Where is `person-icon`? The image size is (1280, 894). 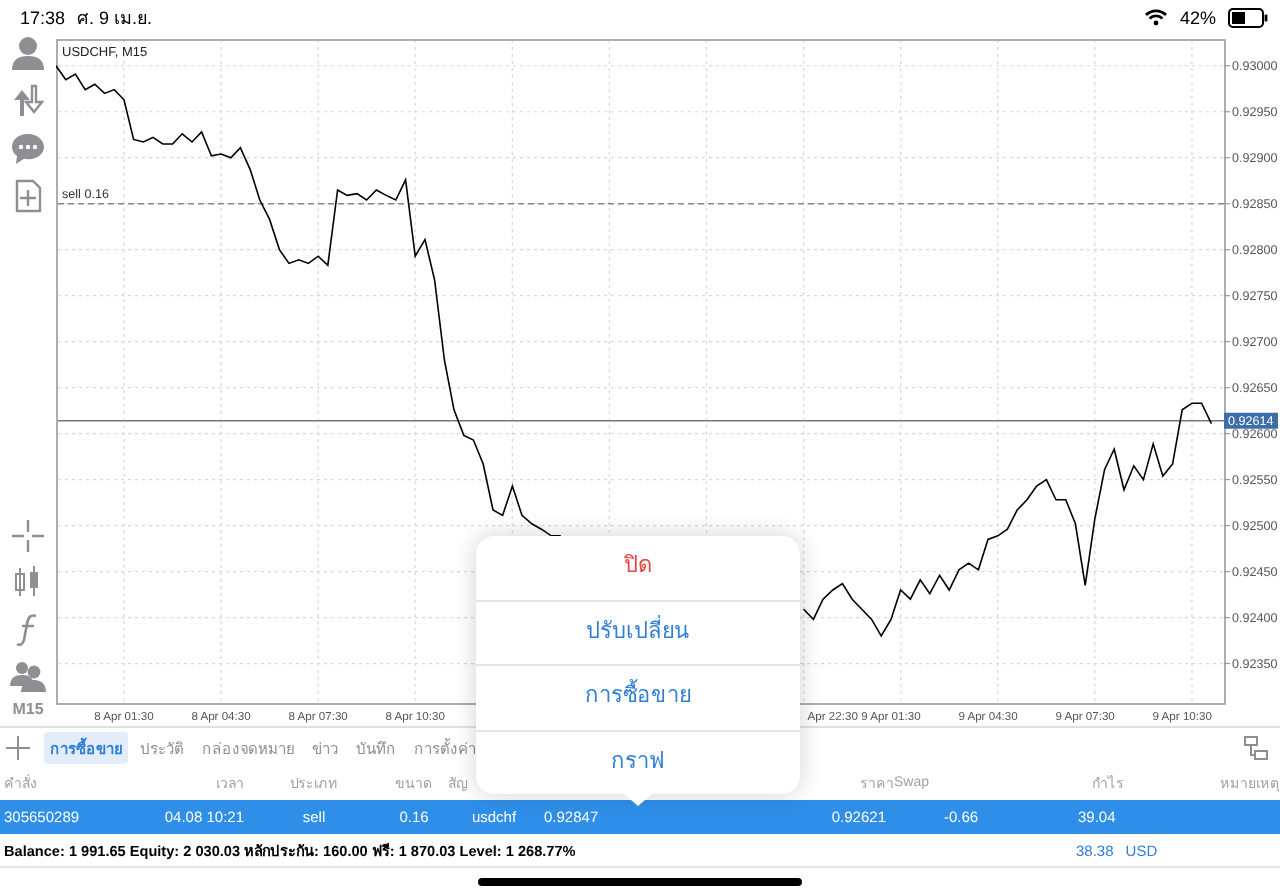 person-icon is located at coordinates (28, 52).